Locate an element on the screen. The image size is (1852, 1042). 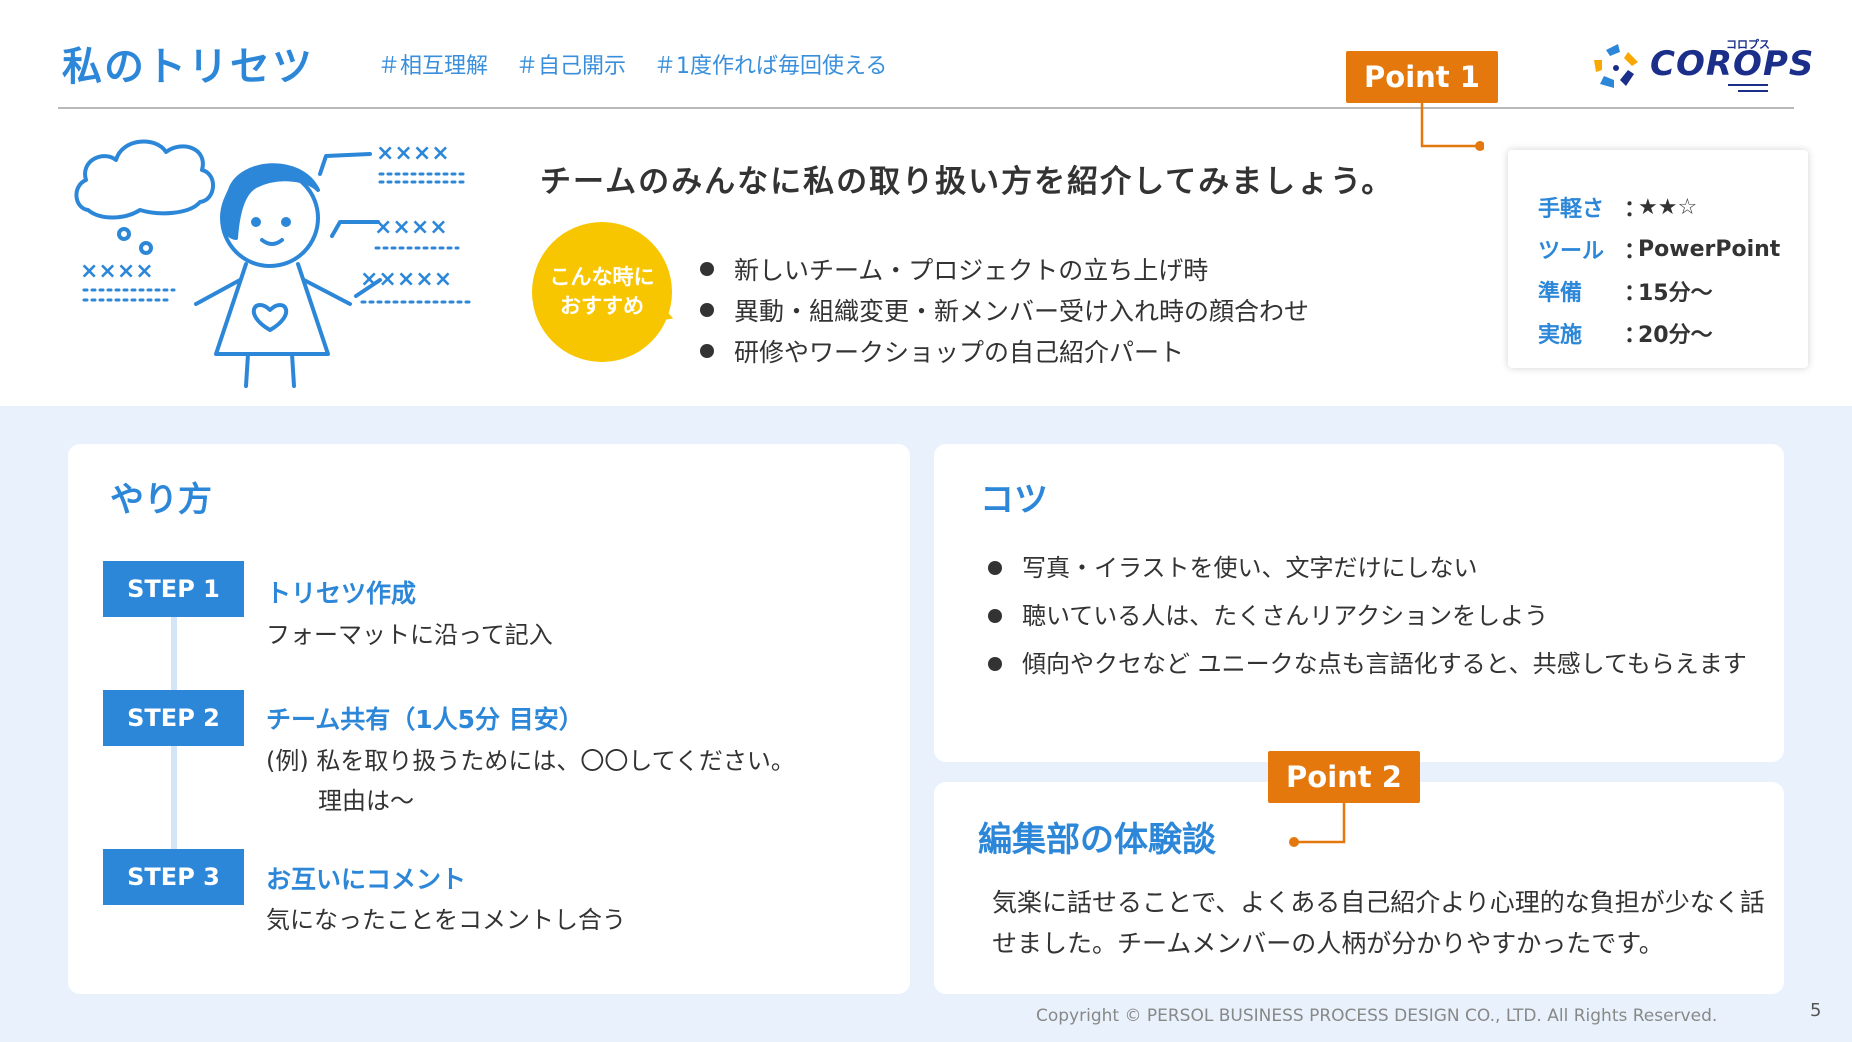
info-row: 準備 ： 15分〜 is located at coordinates (1673, 291).